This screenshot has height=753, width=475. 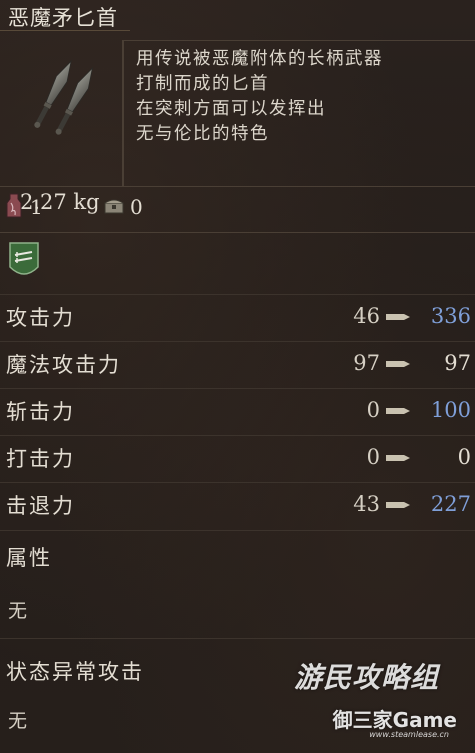 What do you see at coordinates (237, 261) in the screenshot?
I see `weapon-type-row` at bounding box center [237, 261].